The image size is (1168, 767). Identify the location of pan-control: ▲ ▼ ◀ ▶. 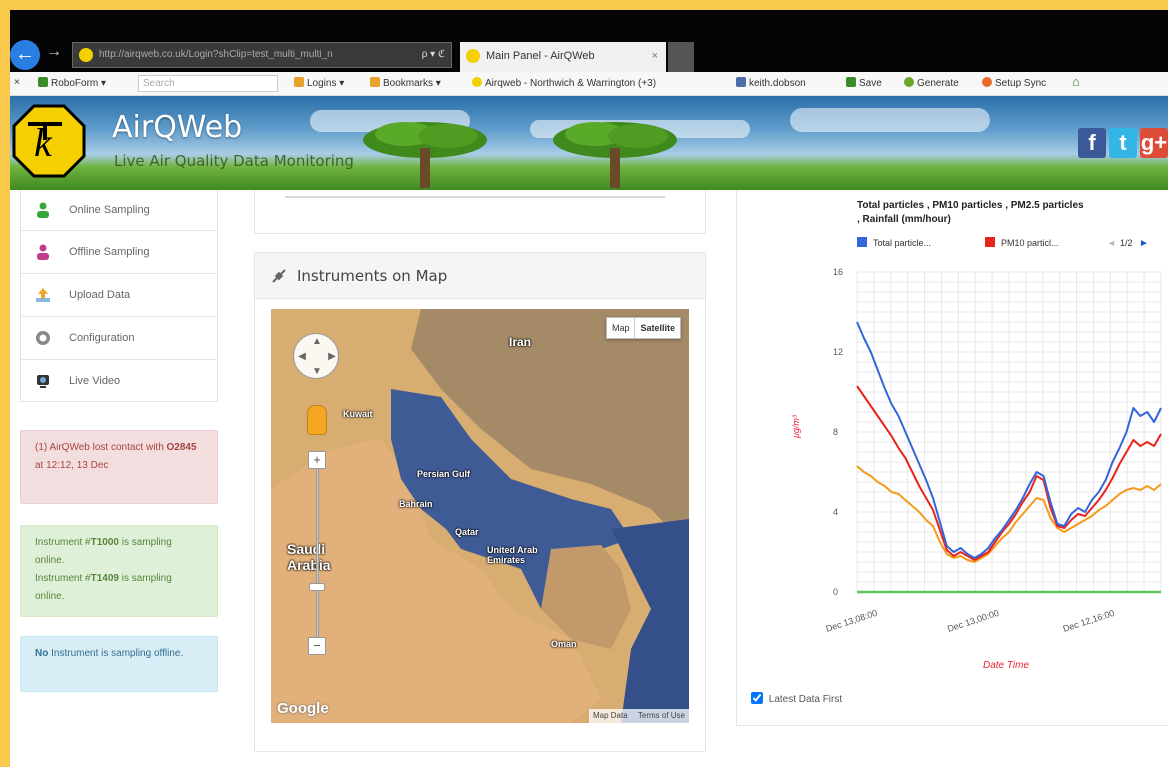
(316, 356).